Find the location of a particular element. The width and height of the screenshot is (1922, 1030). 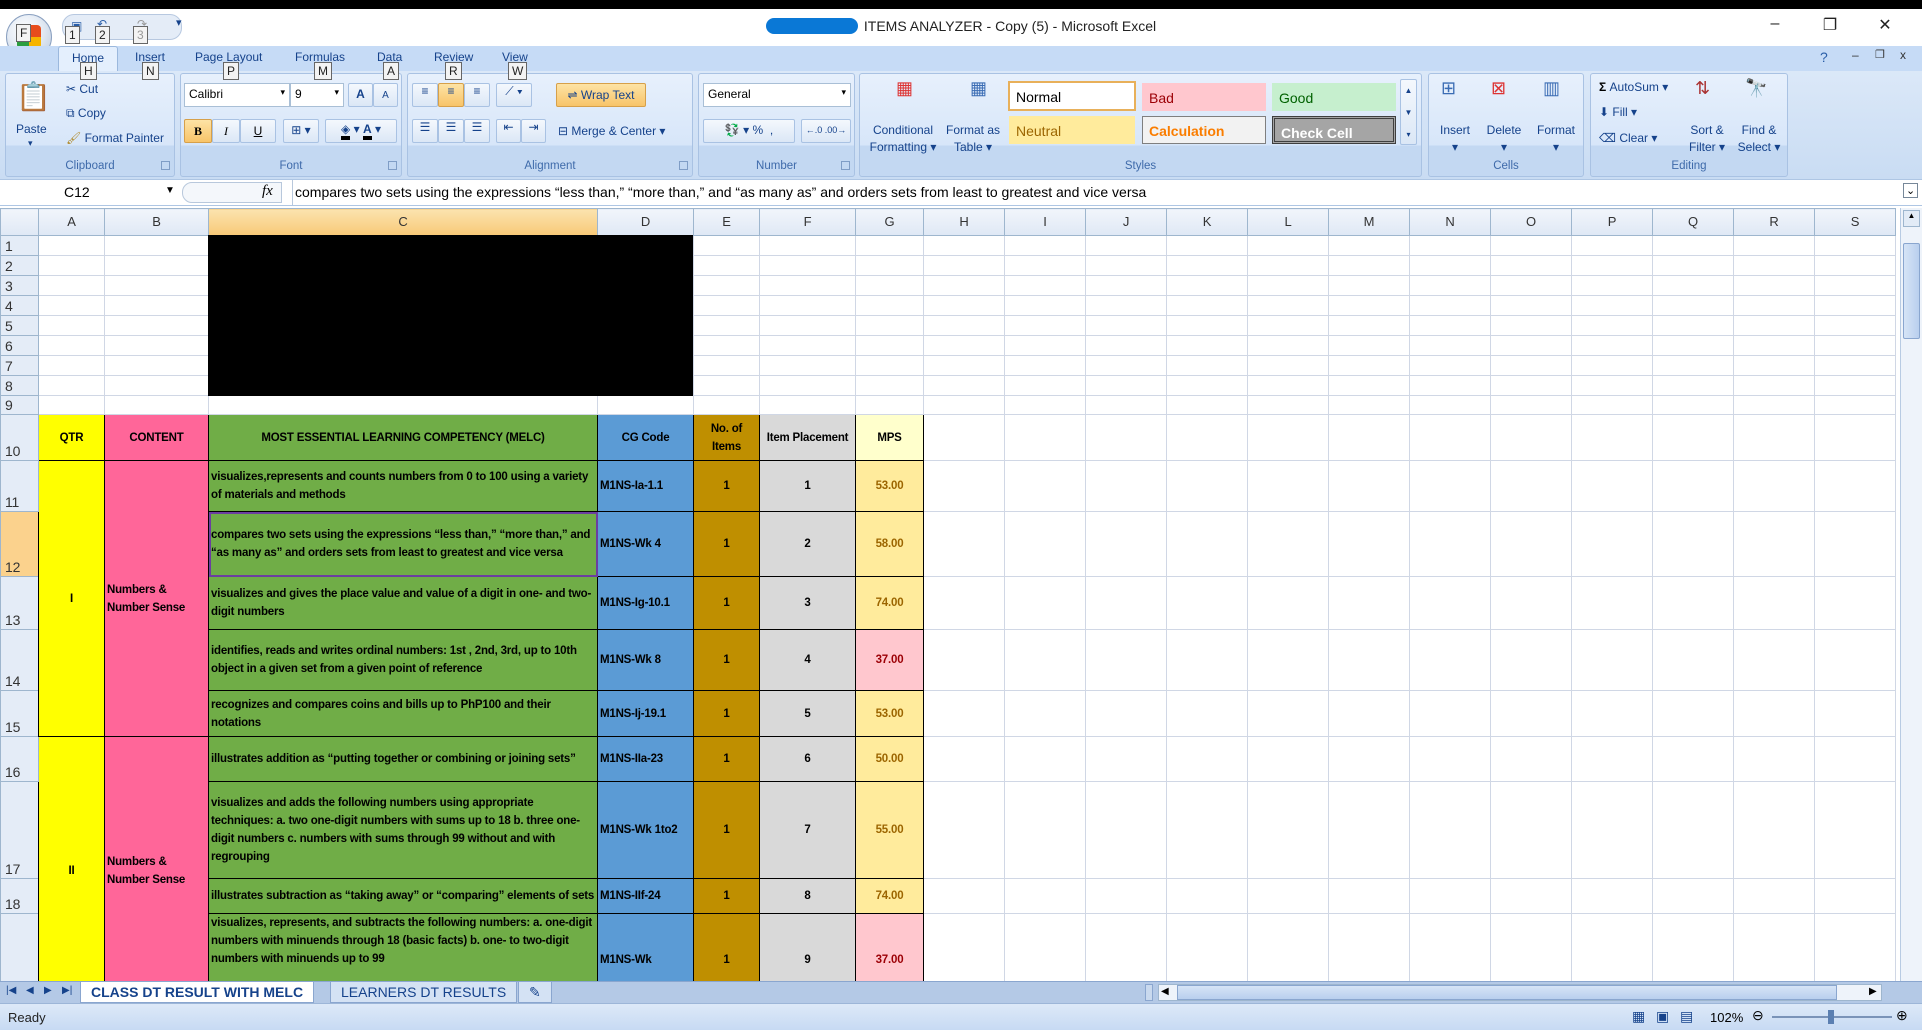

content-cell: Numbers & Number Sense is located at coordinates (156, 871).